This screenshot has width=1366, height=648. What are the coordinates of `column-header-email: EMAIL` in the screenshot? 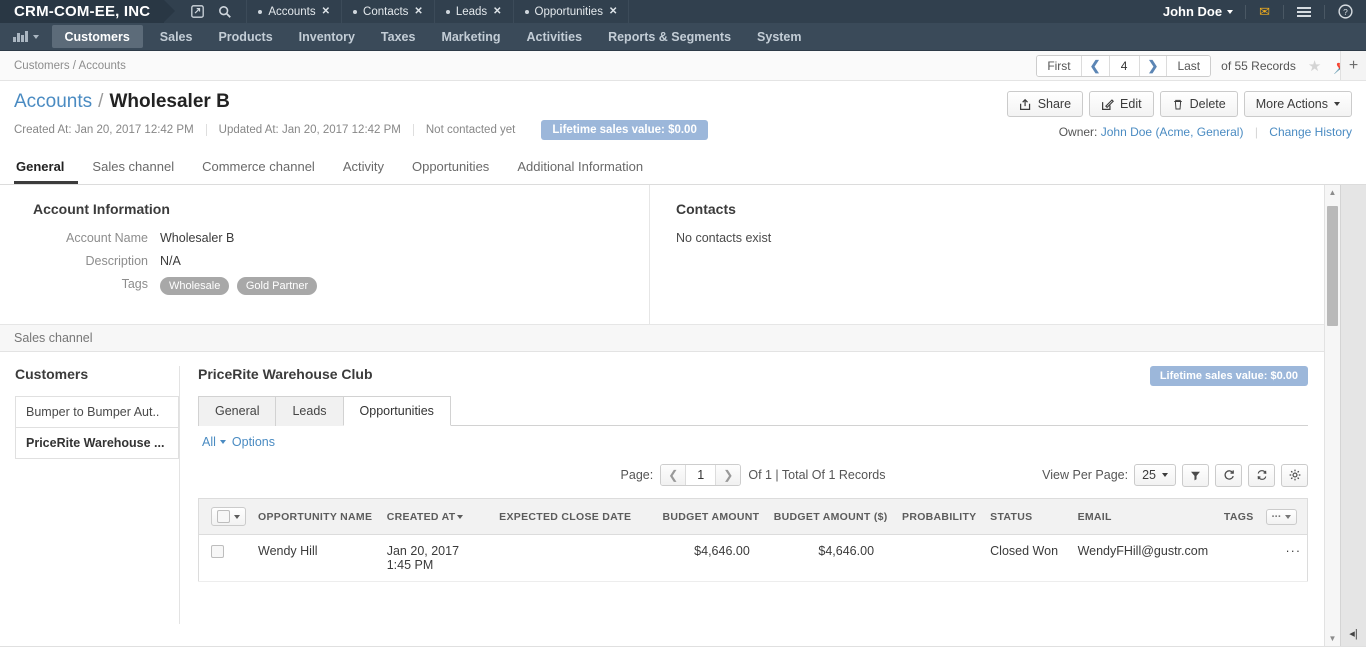 It's located at (1141, 516).